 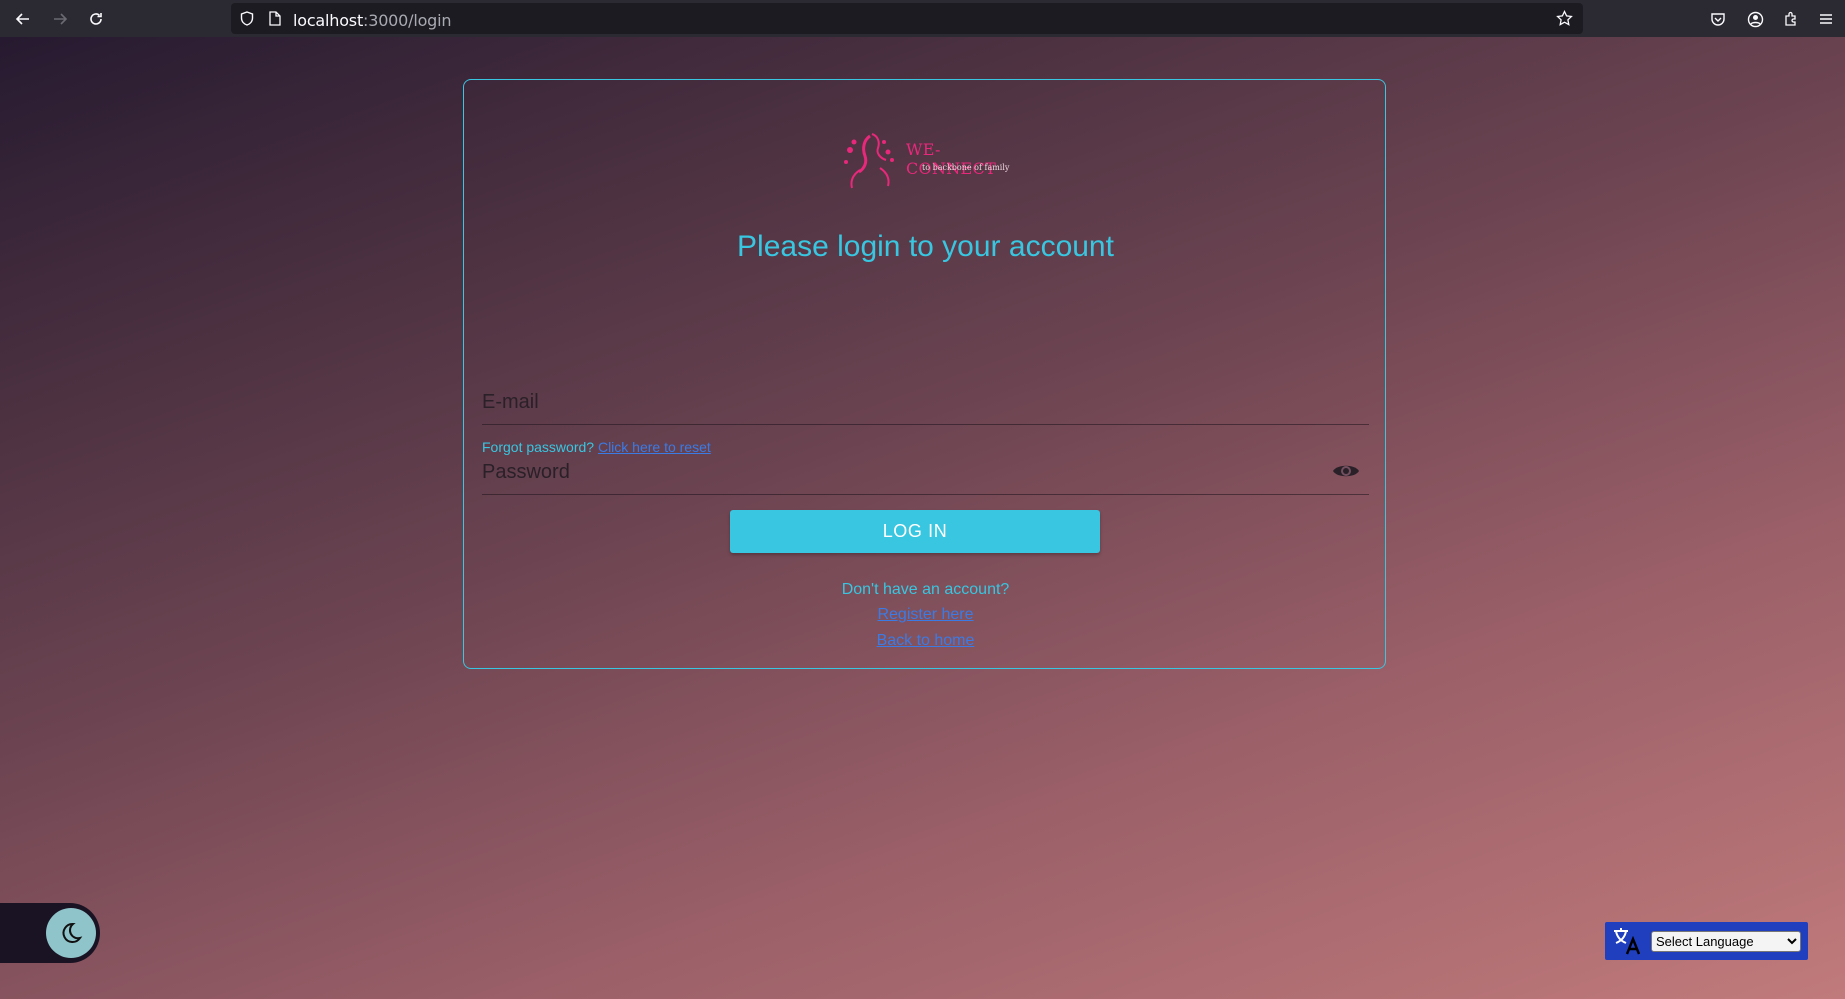 I want to click on shield-icon, so click(x=247, y=18).